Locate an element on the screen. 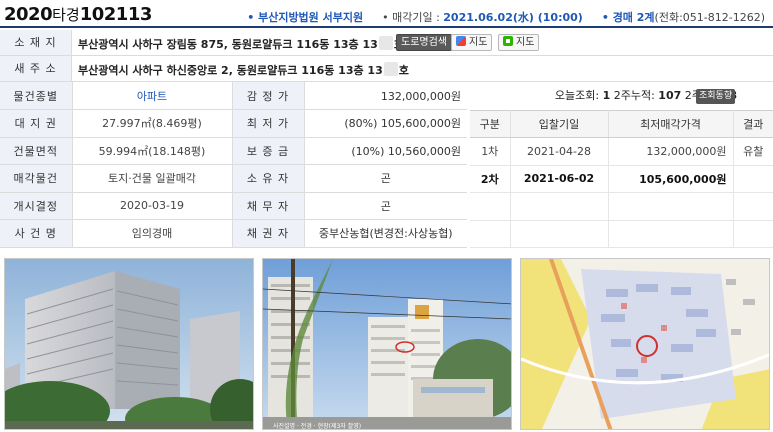 This screenshot has width=773, height=432. photo-caption: 사진설명 · 전경 · 현장(제3자 촬영) is located at coordinates (317, 426).